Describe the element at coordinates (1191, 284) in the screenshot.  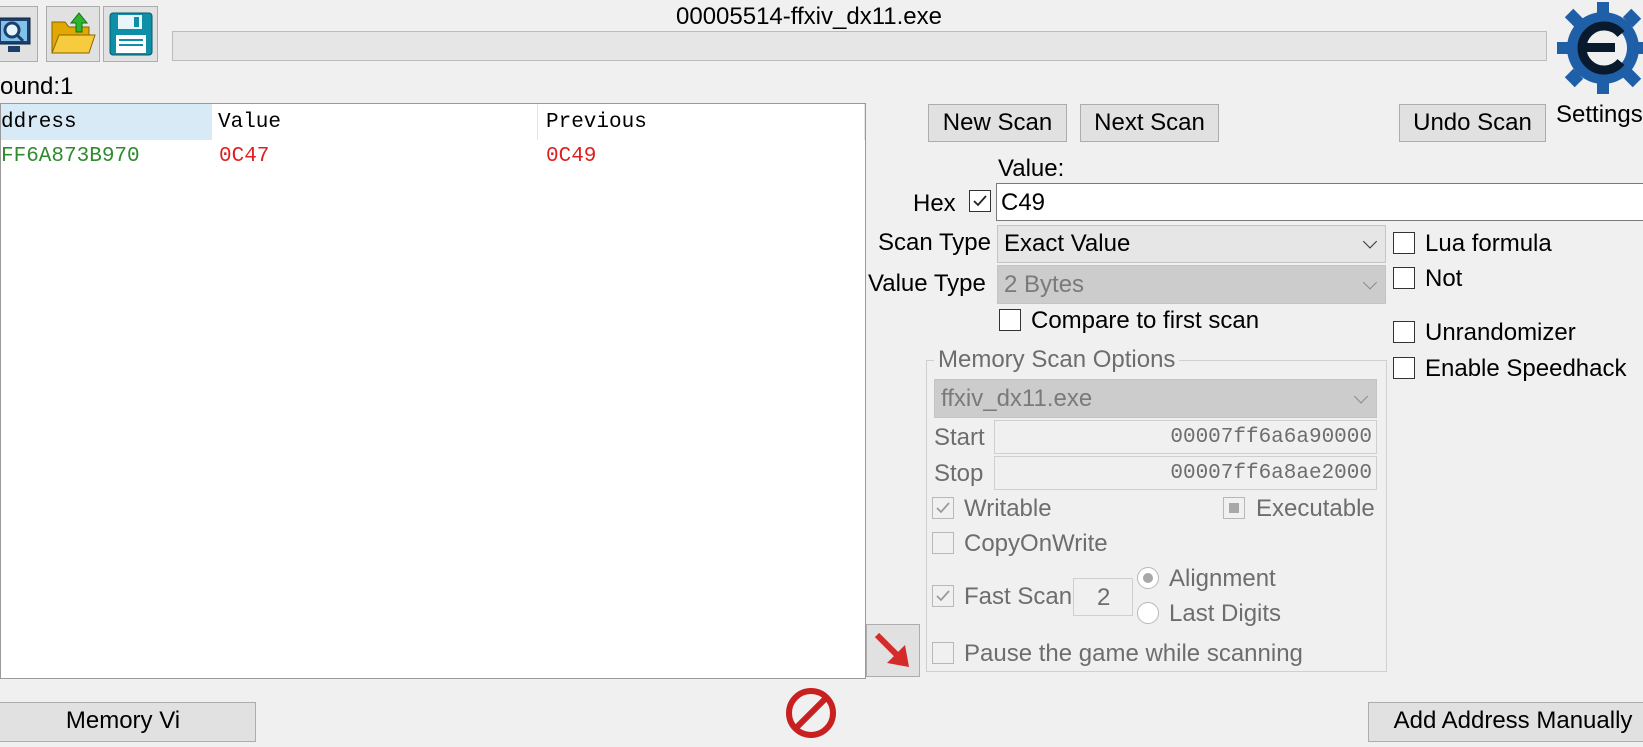
I see `value-type-select: 2 Bytes` at that location.